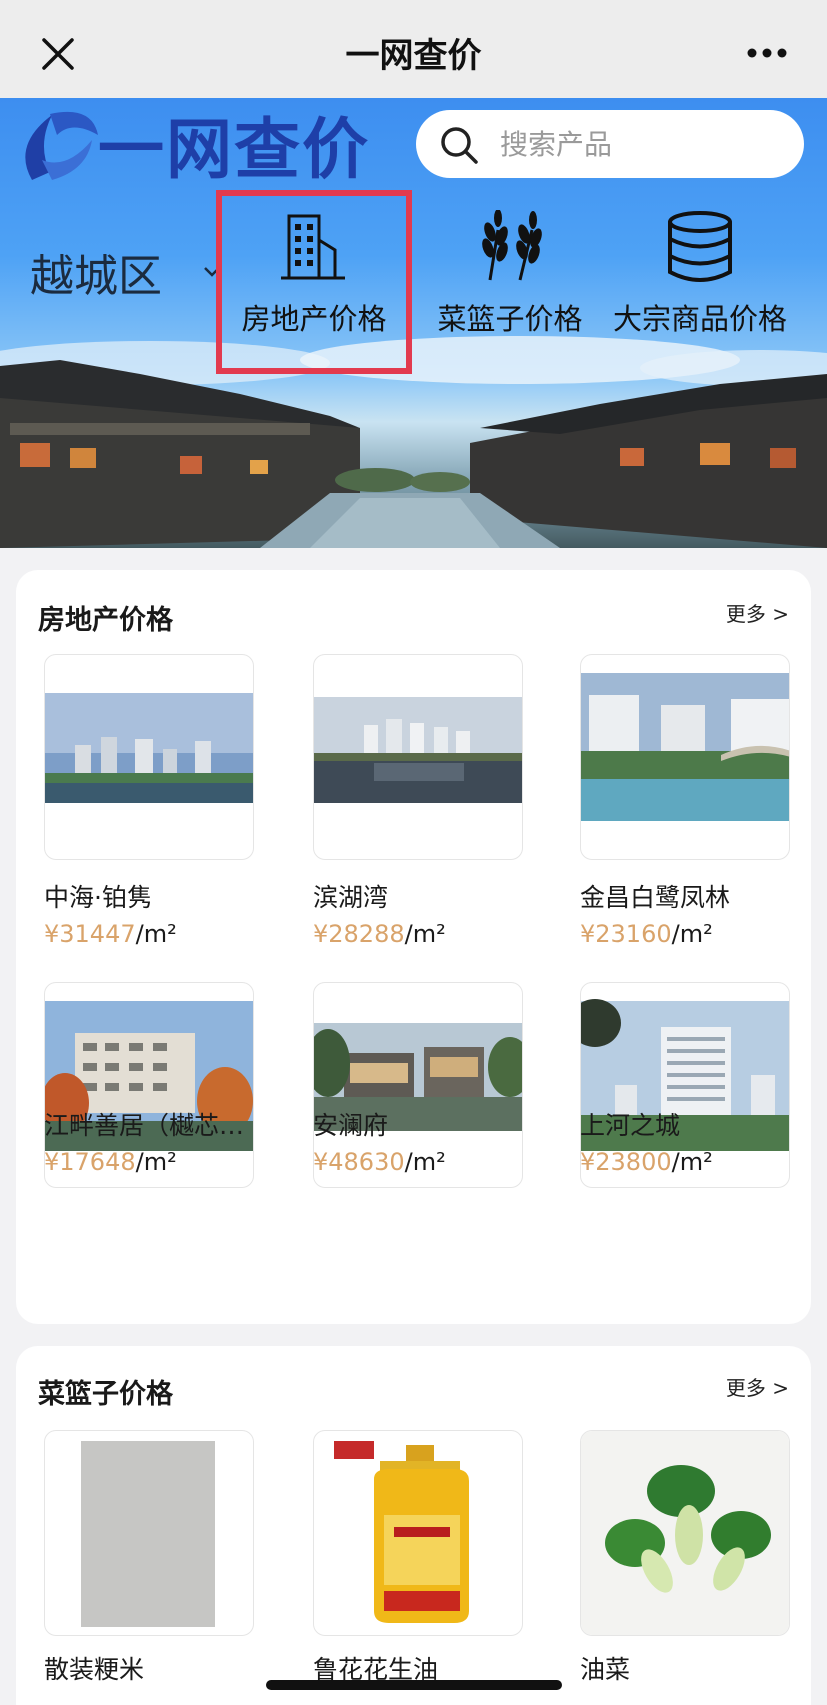  Describe the element at coordinates (459, 145) in the screenshot. I see `search-icon` at that location.